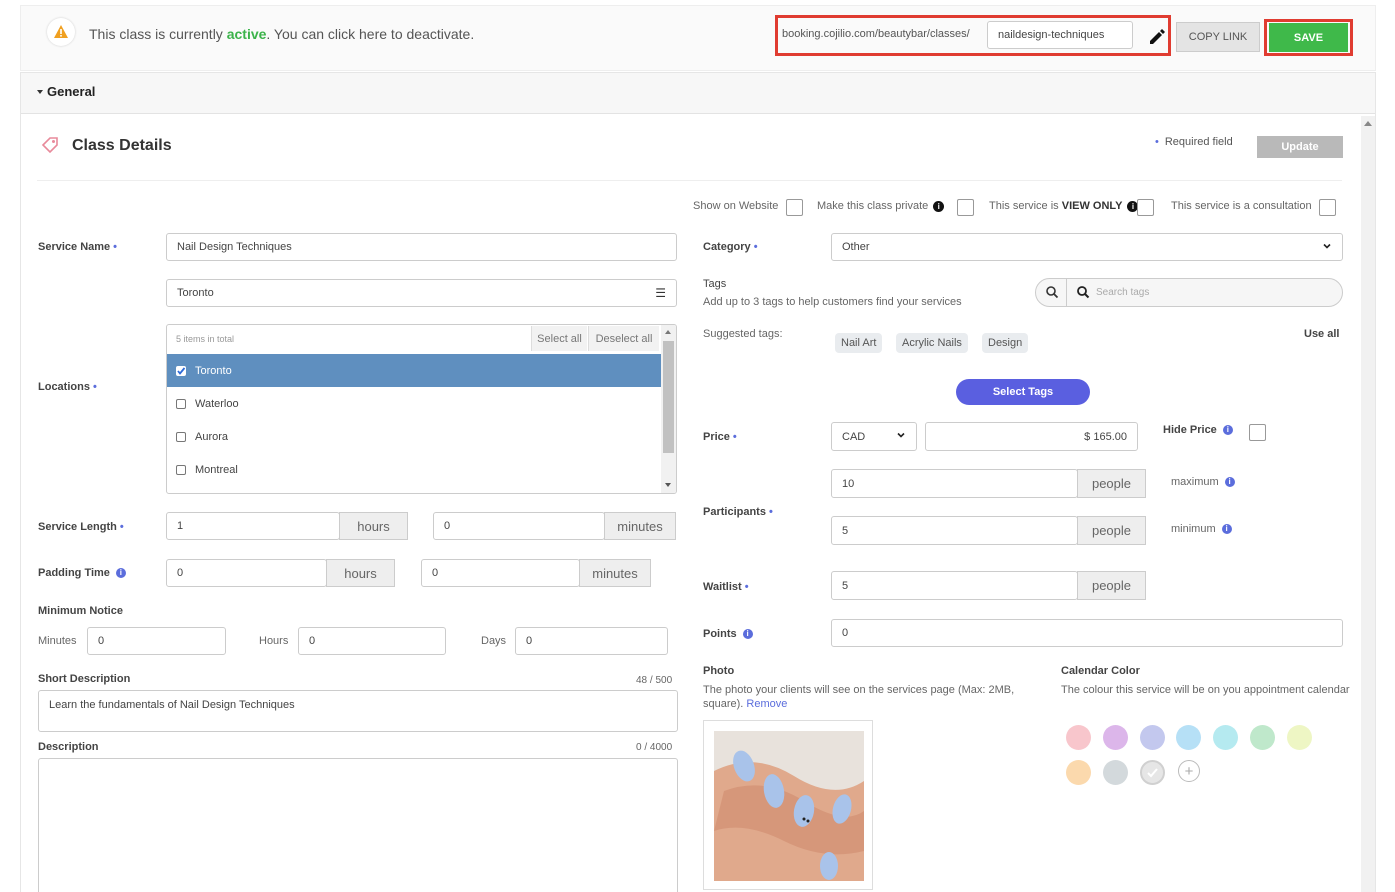 This screenshot has height=892, width=1395. Describe the element at coordinates (372, 641) in the screenshot. I see `notice-hours-input: 0` at that location.